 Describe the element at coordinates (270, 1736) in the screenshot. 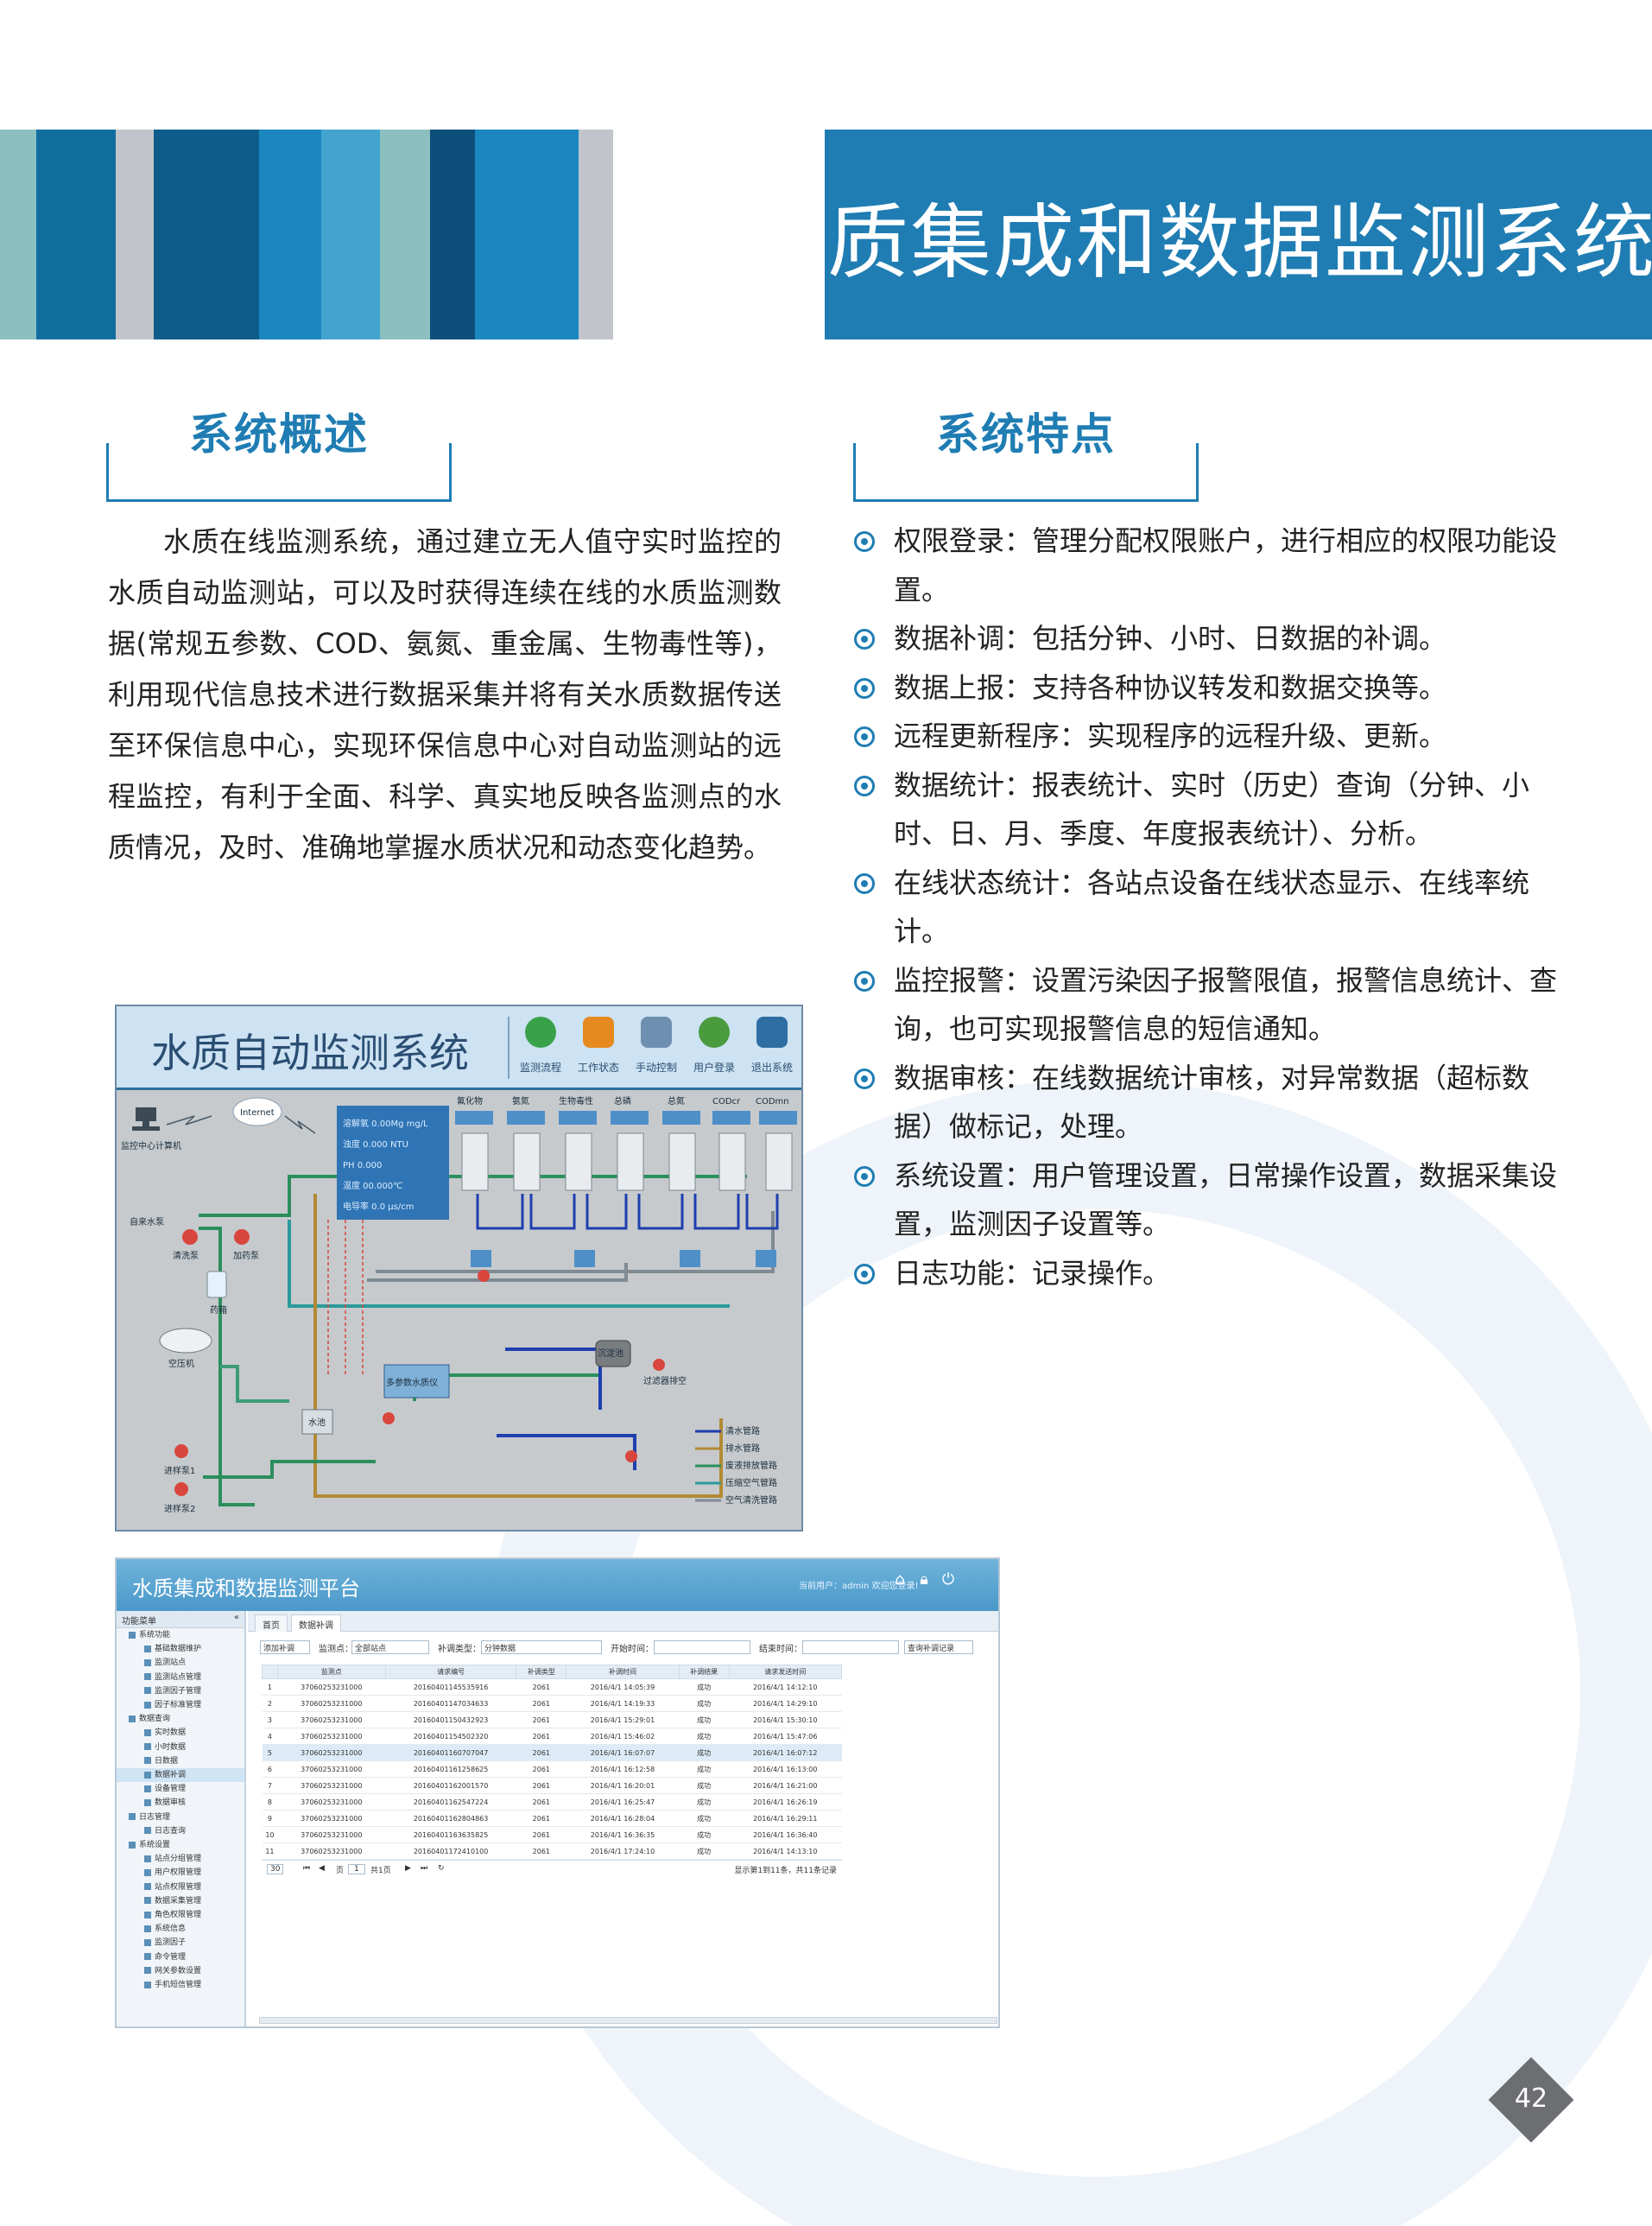

I see `table-cell: 4` at that location.